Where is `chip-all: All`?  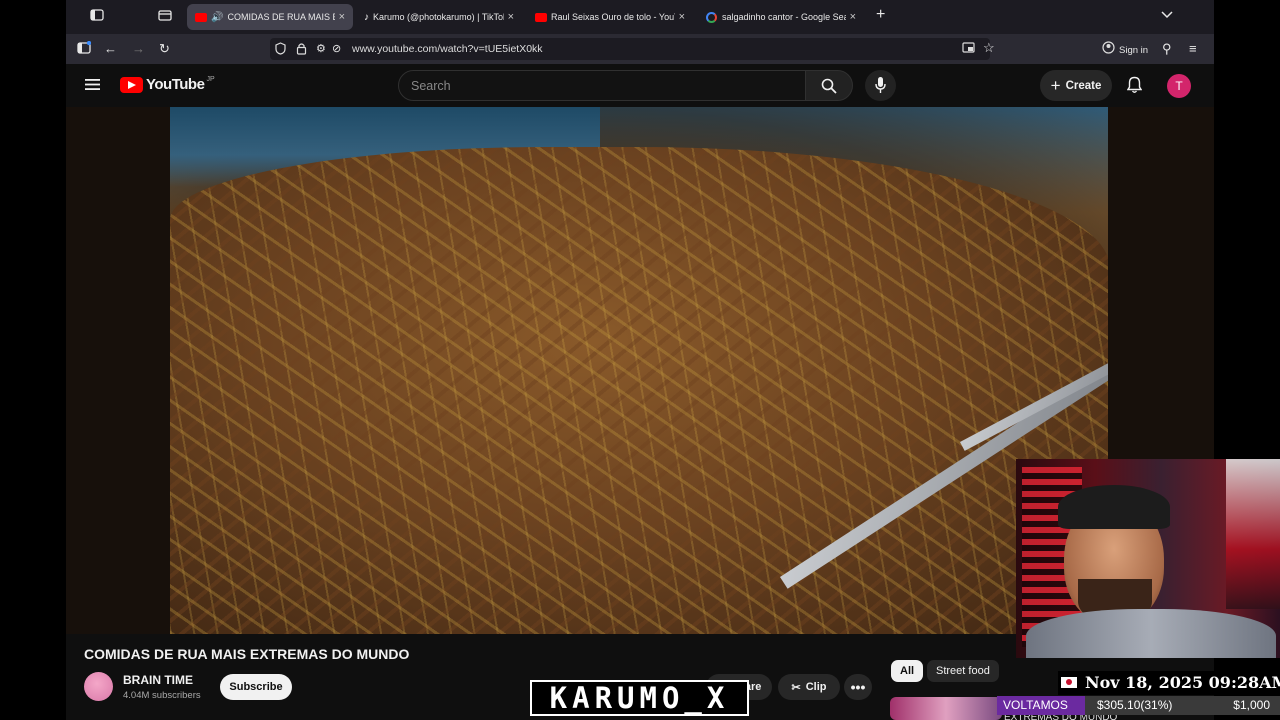
chip-all: All is located at coordinates (907, 671).